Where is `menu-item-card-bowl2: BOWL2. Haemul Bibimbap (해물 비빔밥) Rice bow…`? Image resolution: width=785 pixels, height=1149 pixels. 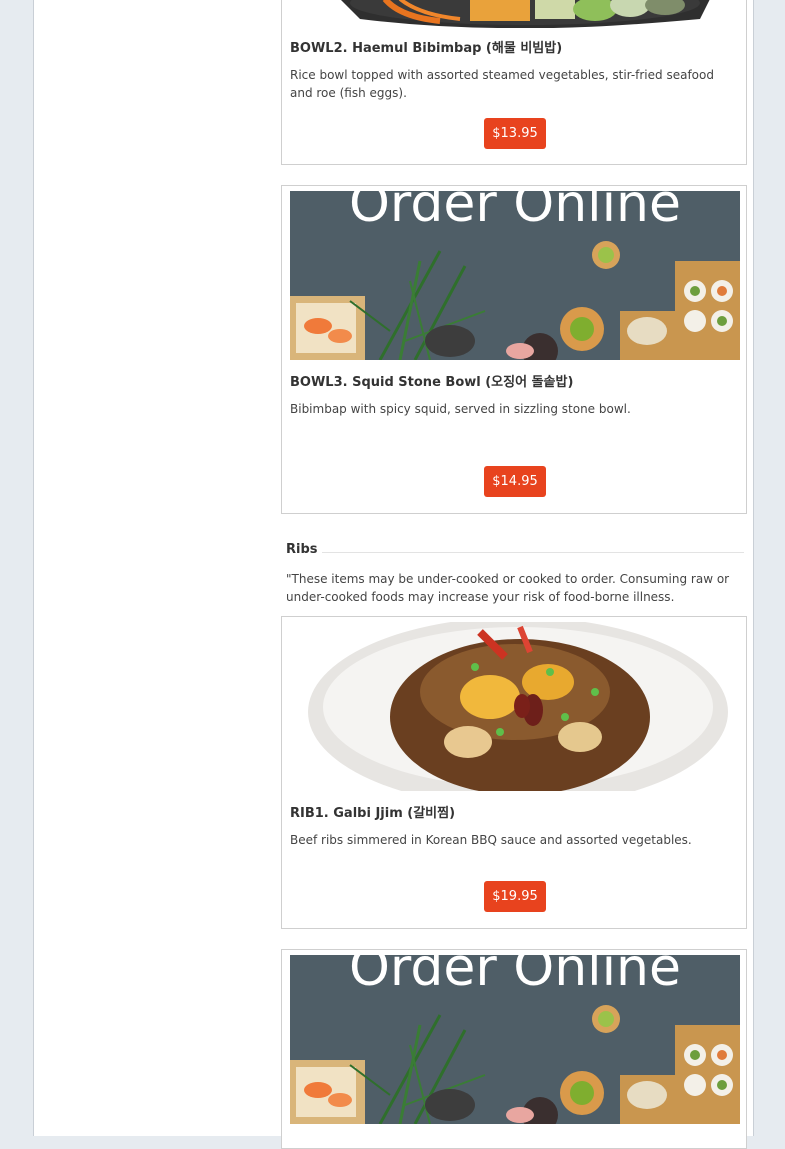
menu-item-card-bowl2: BOWL2. Haemul Bibimbap (해물 비빔밥) Rice bow… is located at coordinates (514, 82).